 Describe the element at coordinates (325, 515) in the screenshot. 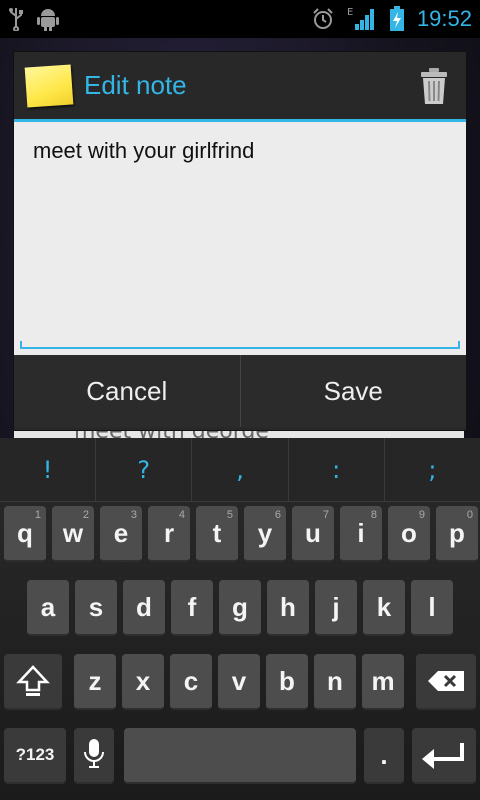

I see `key-alt-label: 7` at that location.